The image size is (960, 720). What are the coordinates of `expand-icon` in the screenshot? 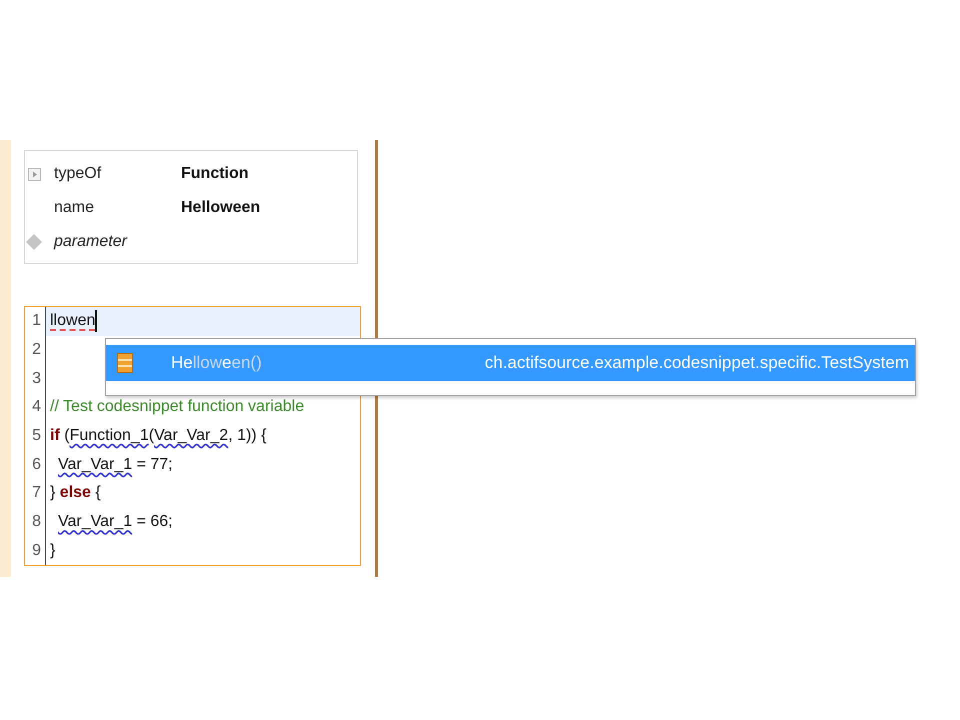 It's located at (34, 174).